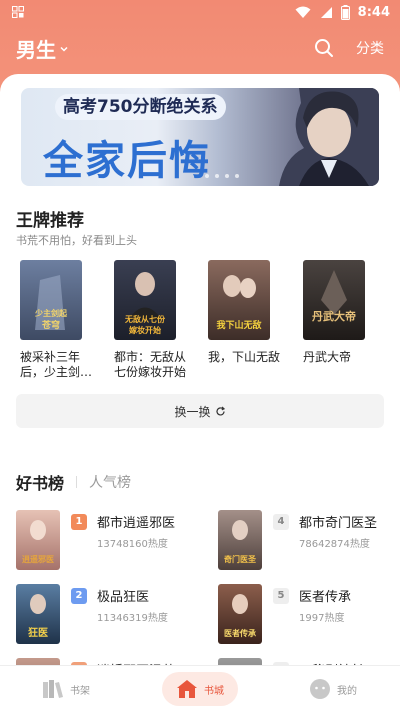  What do you see at coordinates (333, 689) in the screenshot?
I see `nav-mine: 我的` at bounding box center [333, 689].